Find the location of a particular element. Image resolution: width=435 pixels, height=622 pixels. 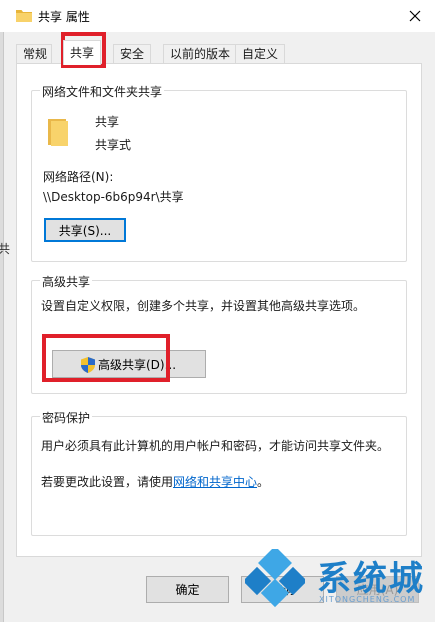

apply-button: 应用(A) is located at coordinates (377, 589).